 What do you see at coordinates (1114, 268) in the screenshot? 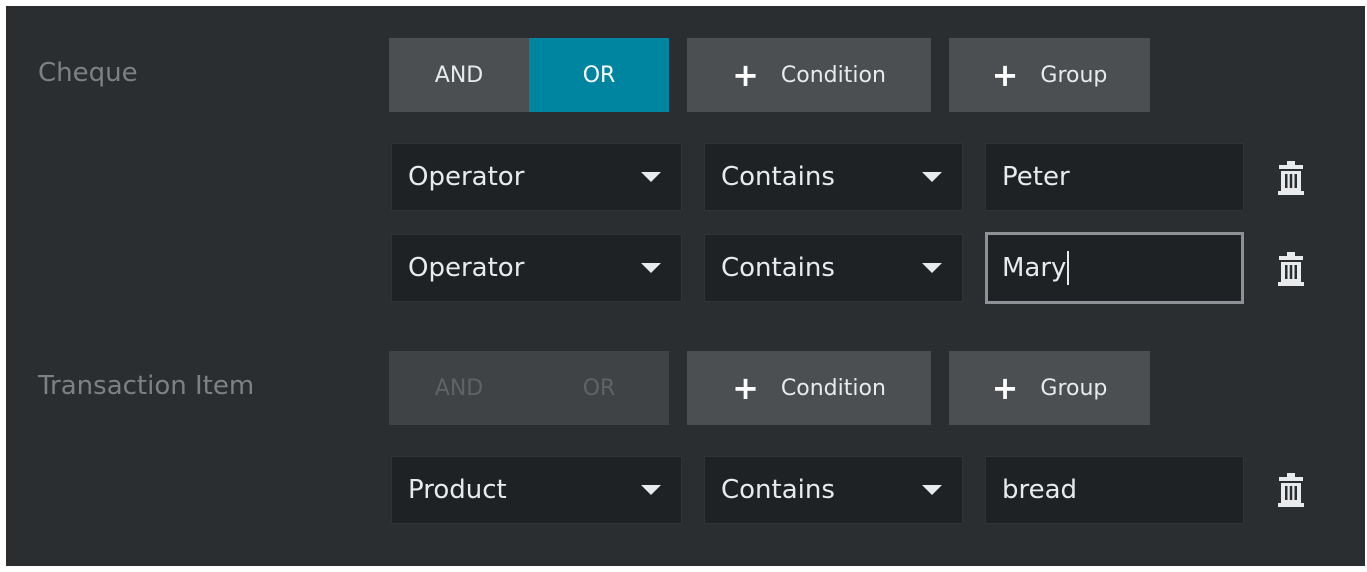
I see `value-input: Mary` at bounding box center [1114, 268].